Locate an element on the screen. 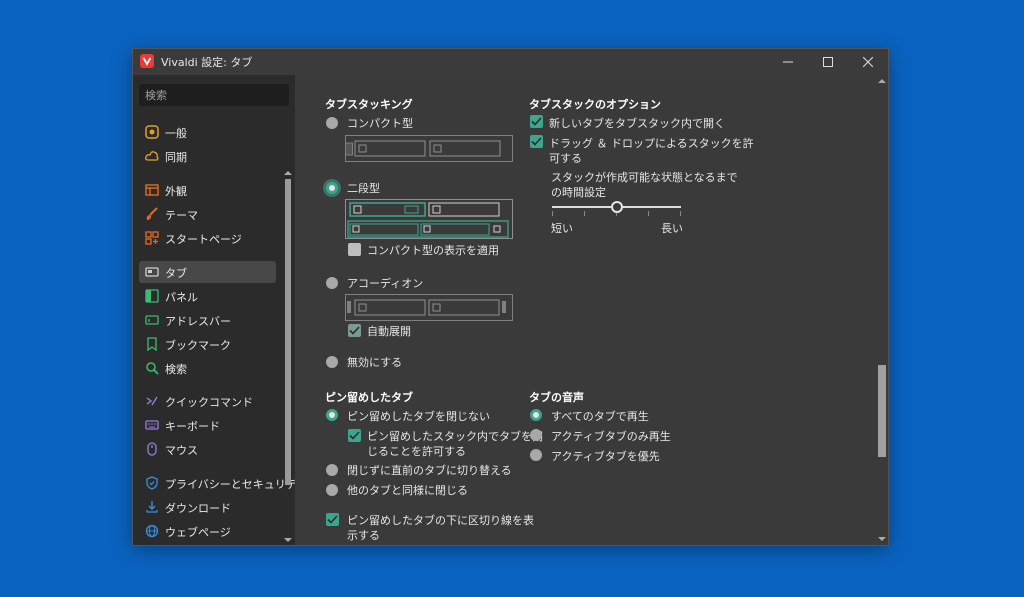 The height and width of the screenshot is (597, 1024). sidebar-item-privacy: プライバシーとセキュリティ is located at coordinates (223, 483).